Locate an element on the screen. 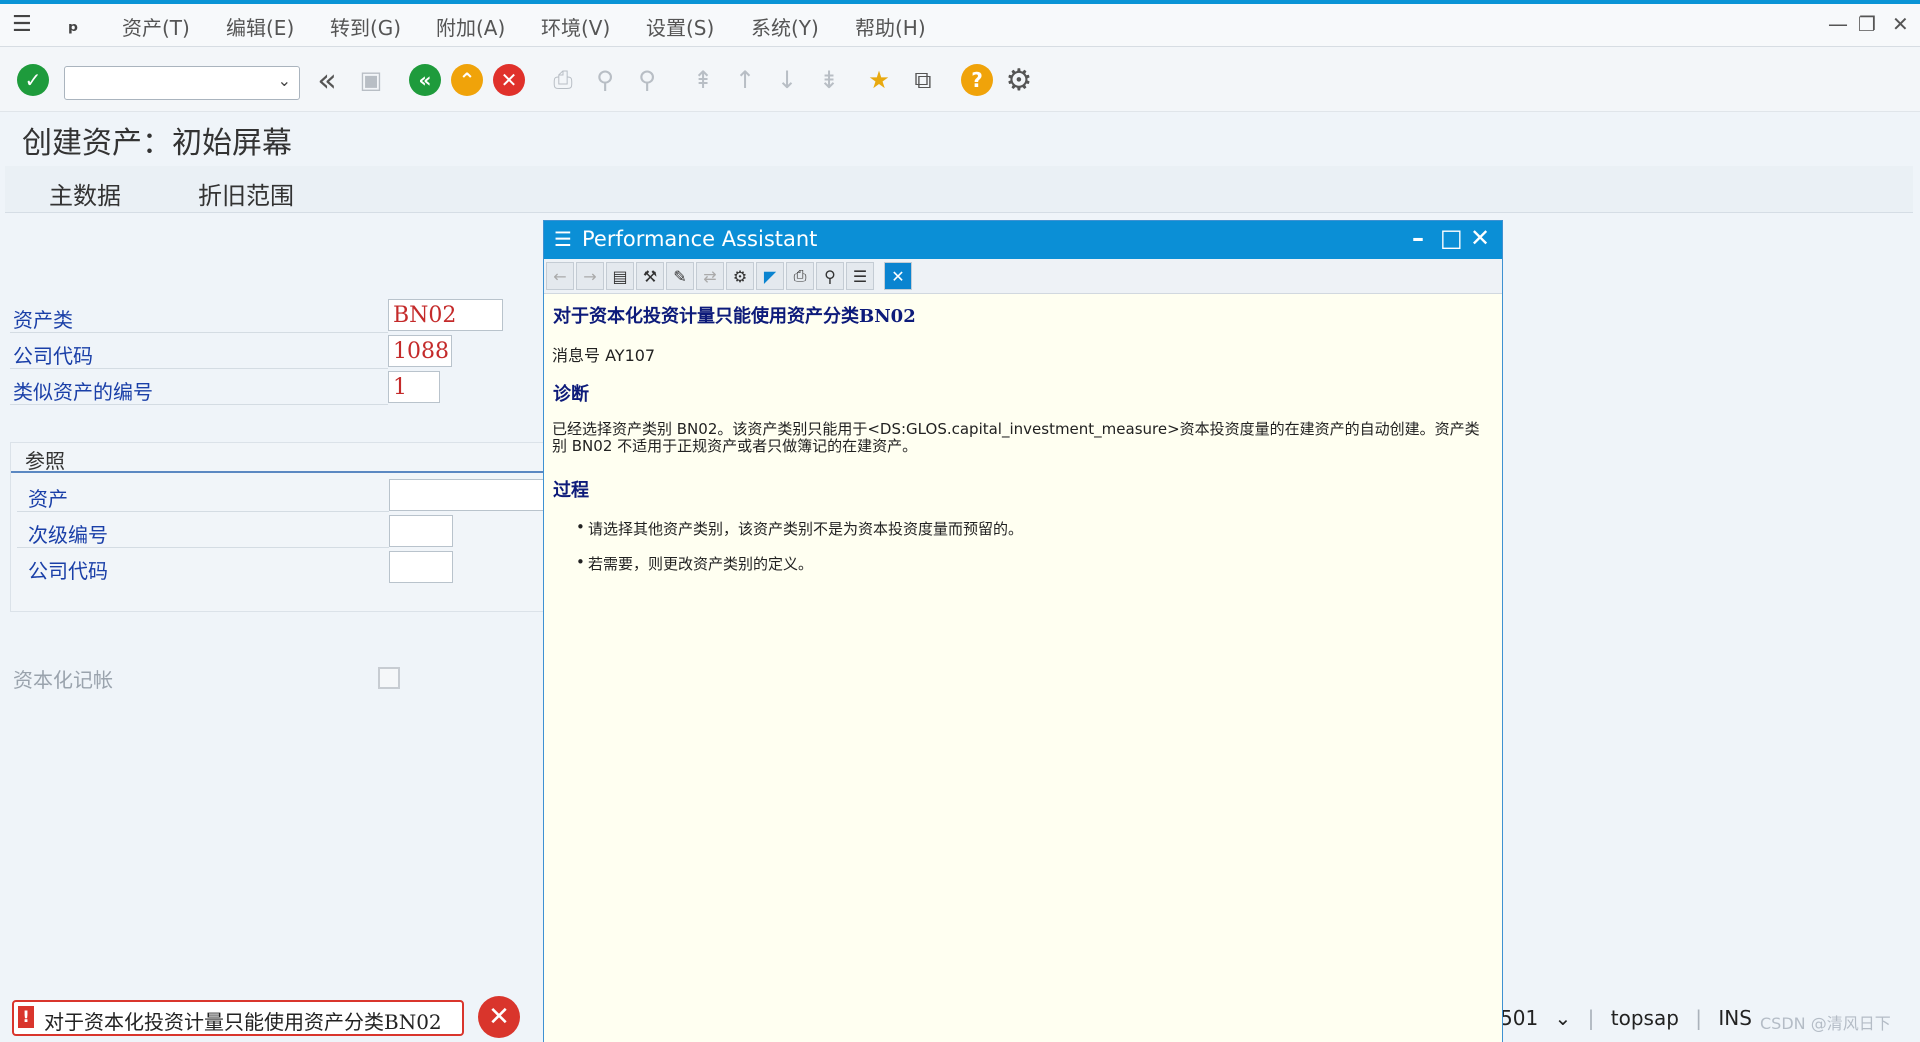 The width and height of the screenshot is (1920, 1042). reference-subnumber-input is located at coordinates (421, 531).